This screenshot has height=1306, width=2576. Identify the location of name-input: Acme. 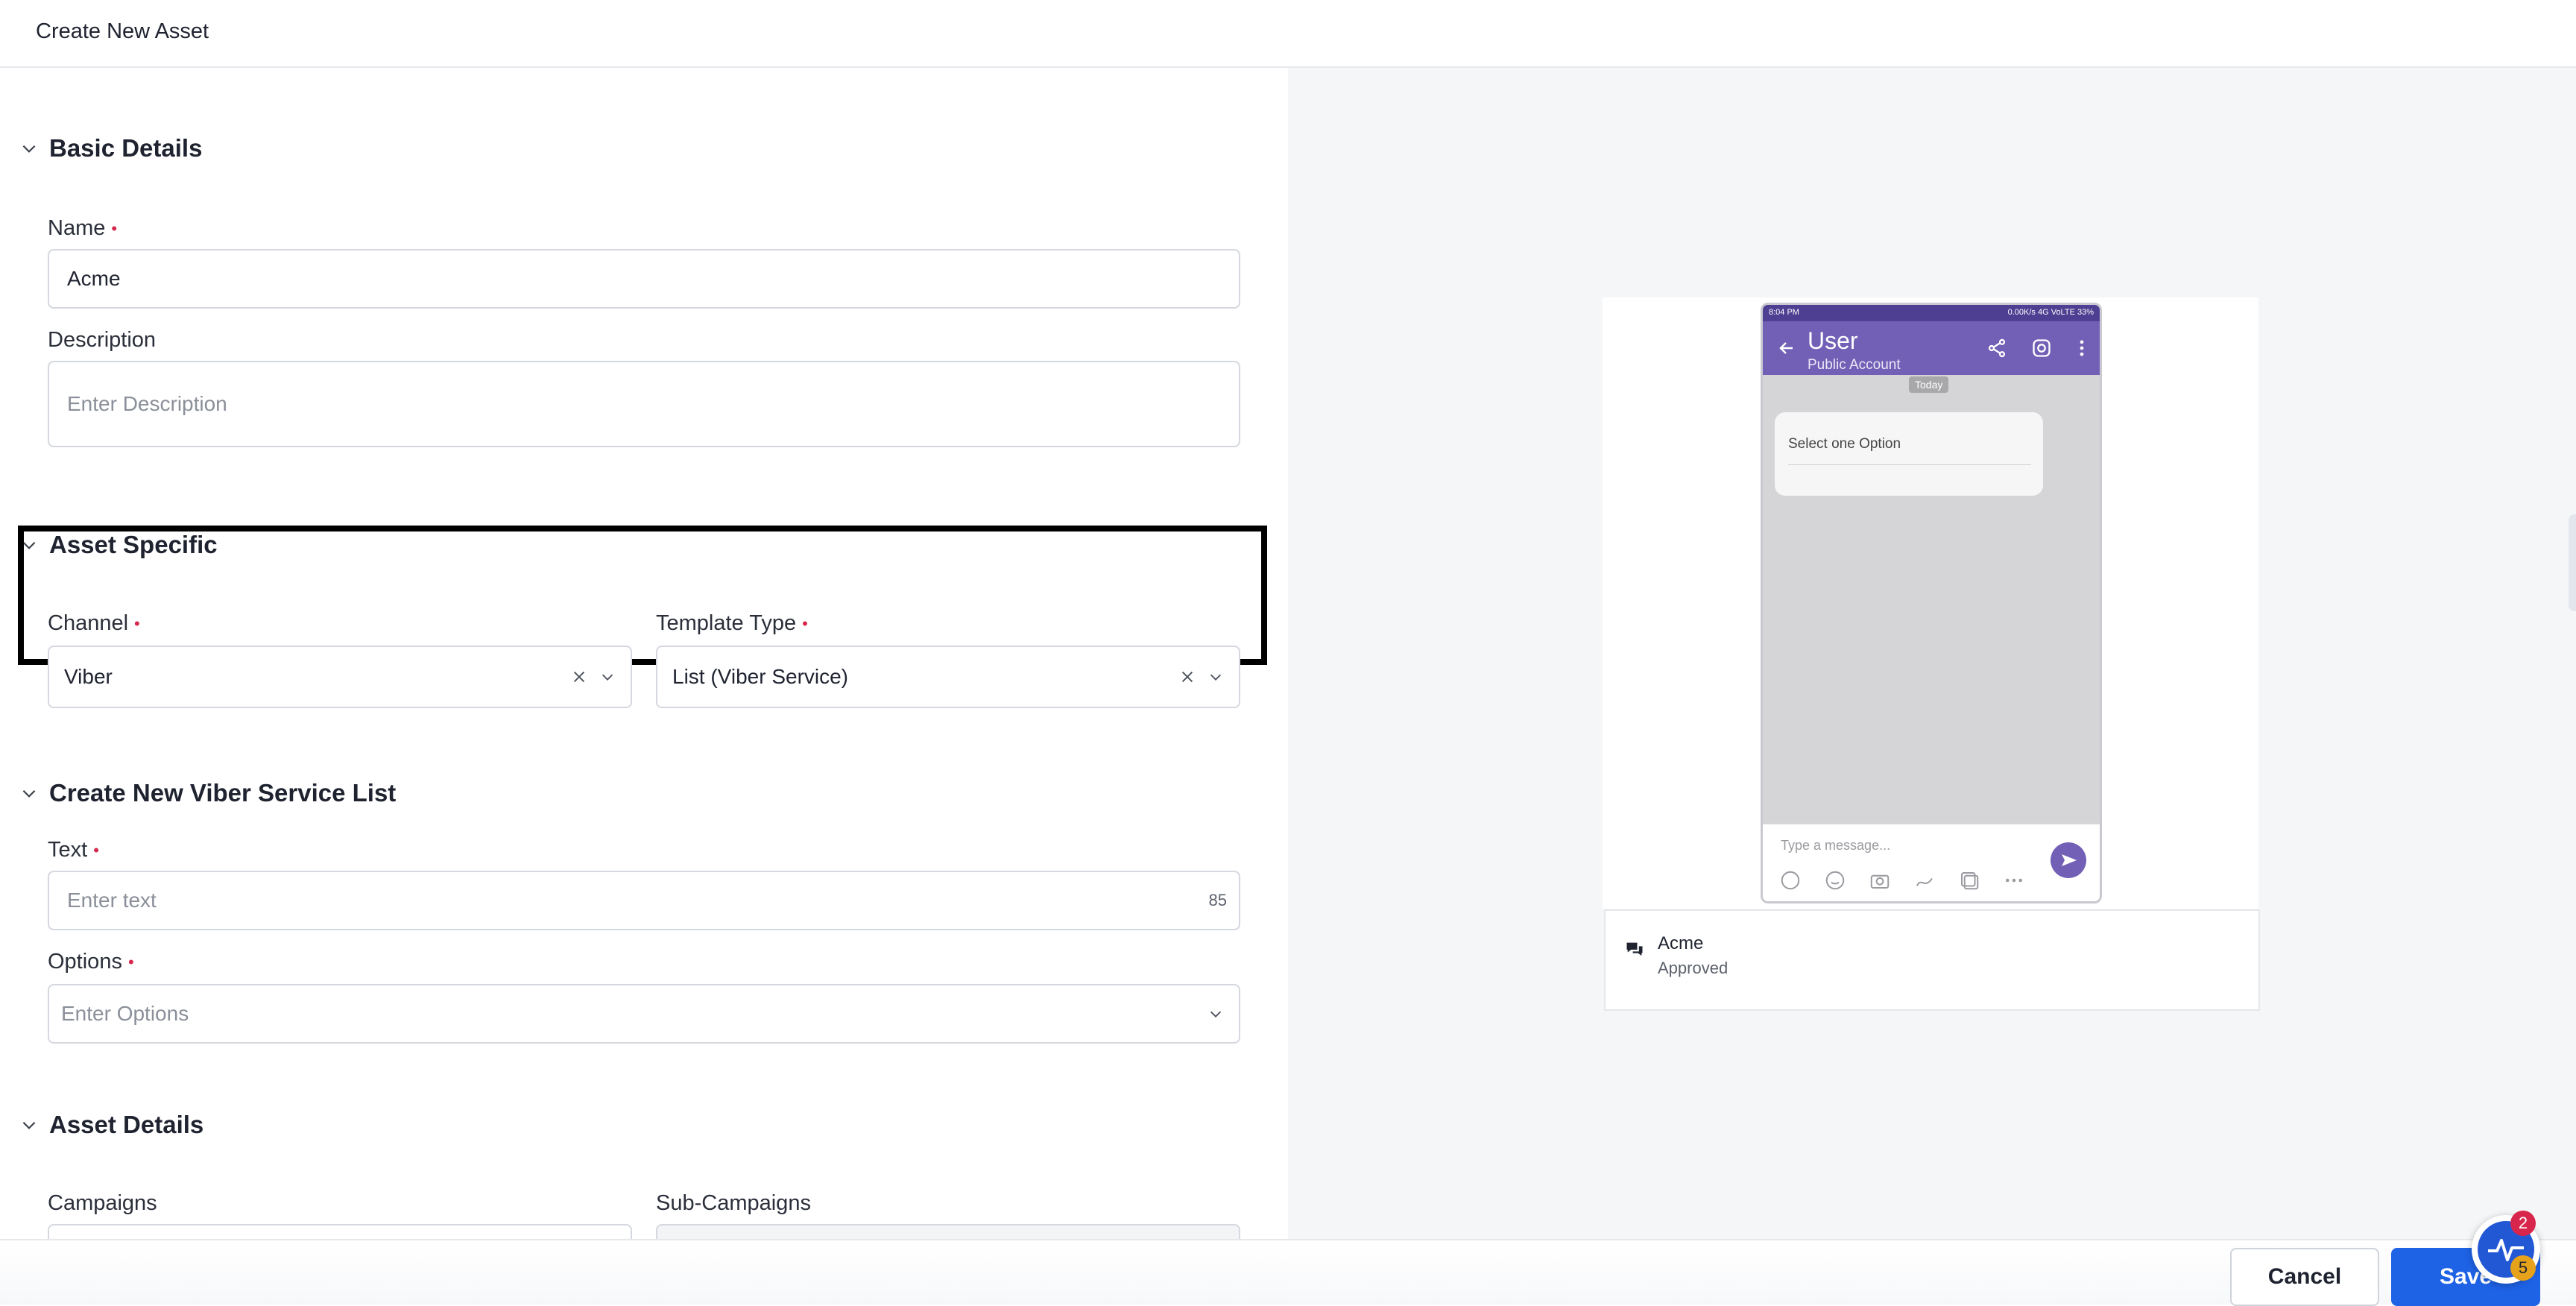
(644, 279).